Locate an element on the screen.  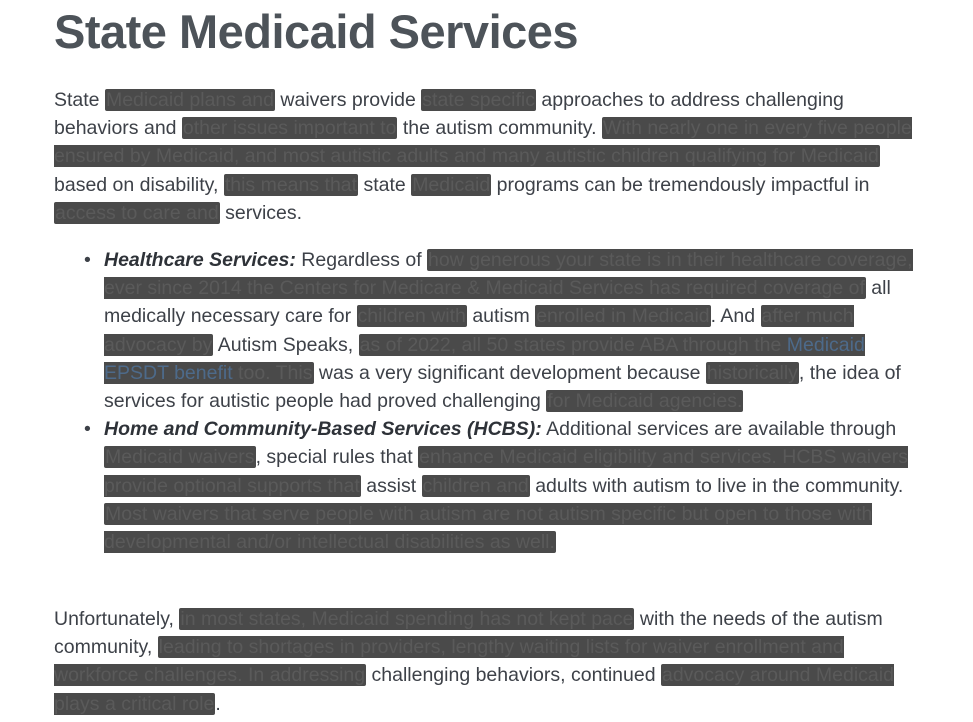
redacted-text: access to care and is located at coordinates (137, 212).